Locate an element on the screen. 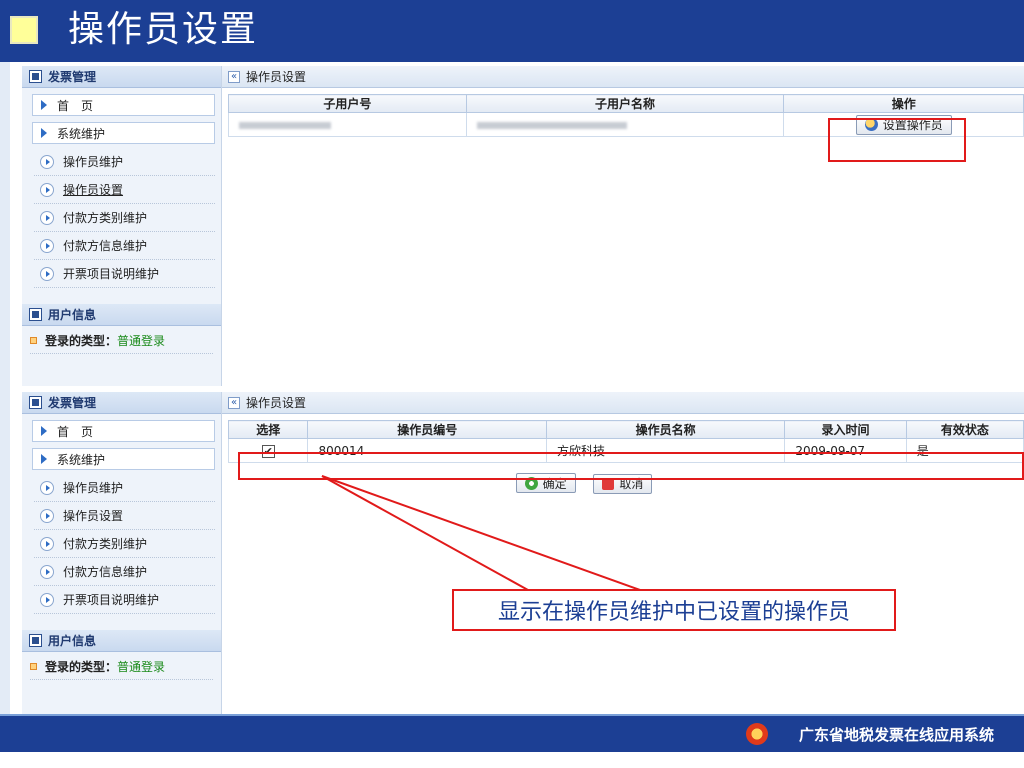  system-name: 广东省地税发票在线应用系统 is located at coordinates (896, 735).